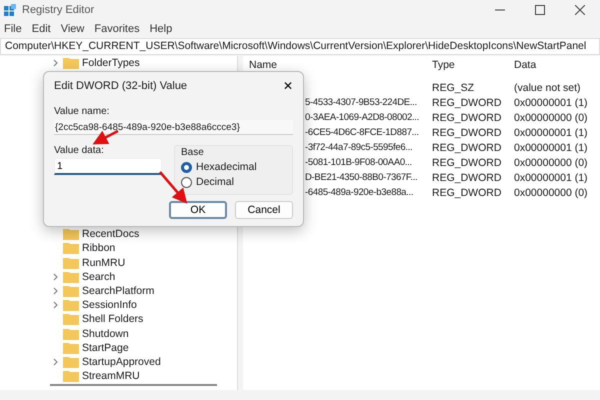  Describe the element at coordinates (525, 64) in the screenshot. I see `column-header: Data` at that location.